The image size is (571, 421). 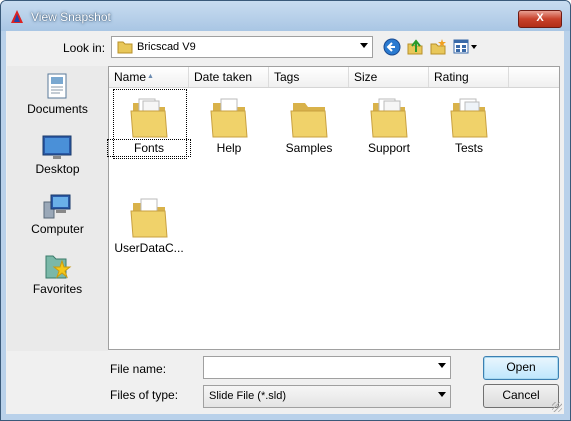 What do you see at coordinates (366, 77) in the screenshot?
I see `column-label: Size` at bounding box center [366, 77].